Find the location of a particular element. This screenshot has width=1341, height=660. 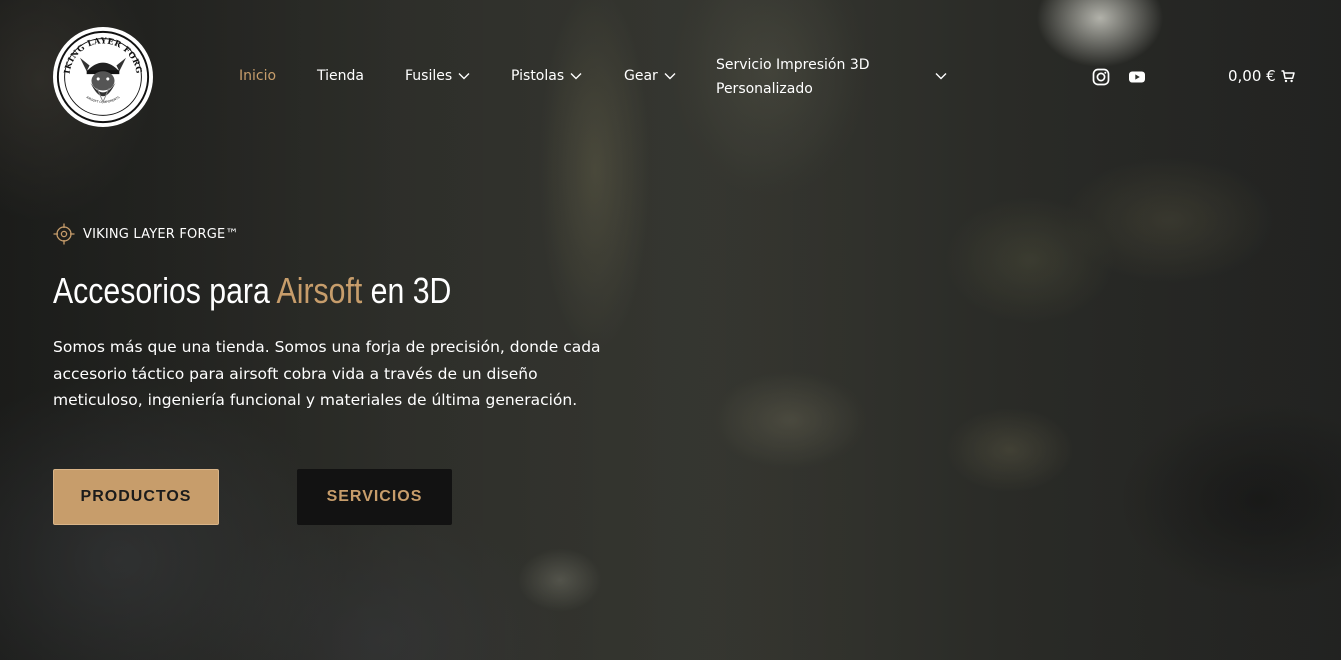

nav-item-label-line1: Servicio Impresión 3D is located at coordinates (793, 65).